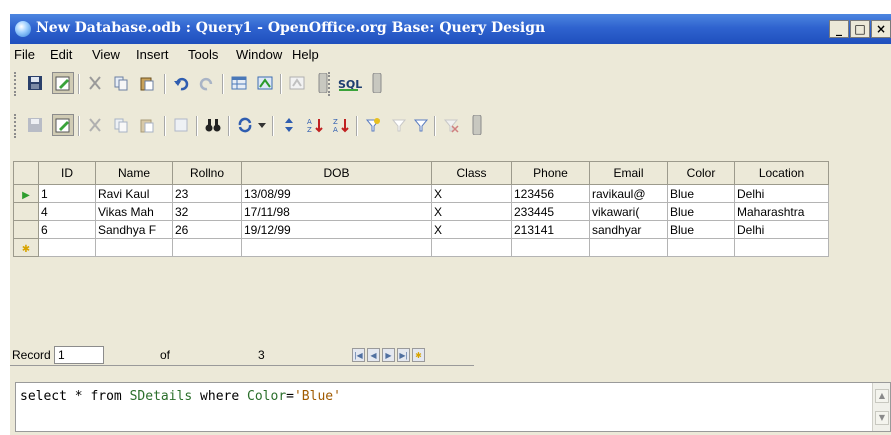 This screenshot has width=891, height=435. I want to click on cell: 17/11/98, so click(336, 211).